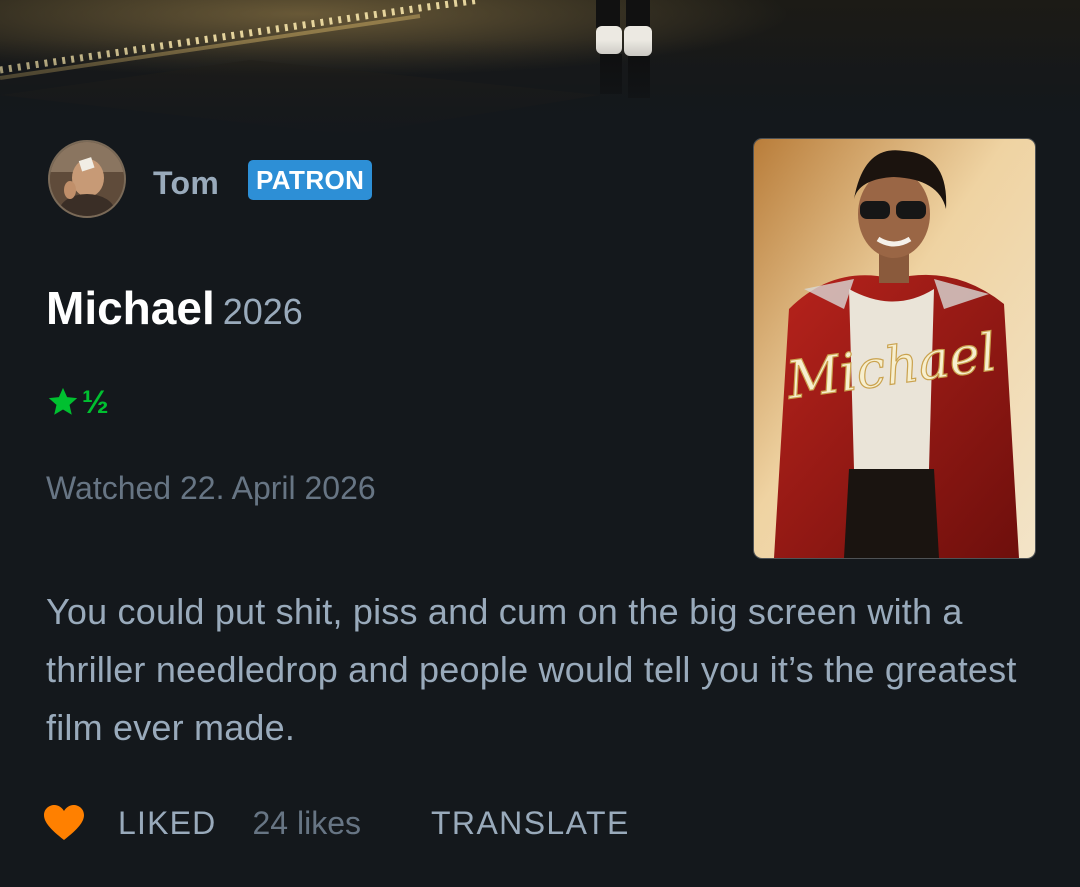 This screenshot has width=1080, height=887. Describe the element at coordinates (63, 401) in the screenshot. I see `star-icon` at that location.